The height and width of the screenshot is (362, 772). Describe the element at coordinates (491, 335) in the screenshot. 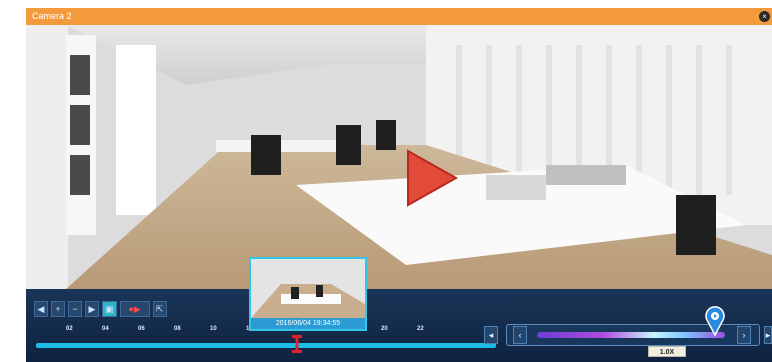

I see `speed-collapse-button: ◂` at that location.